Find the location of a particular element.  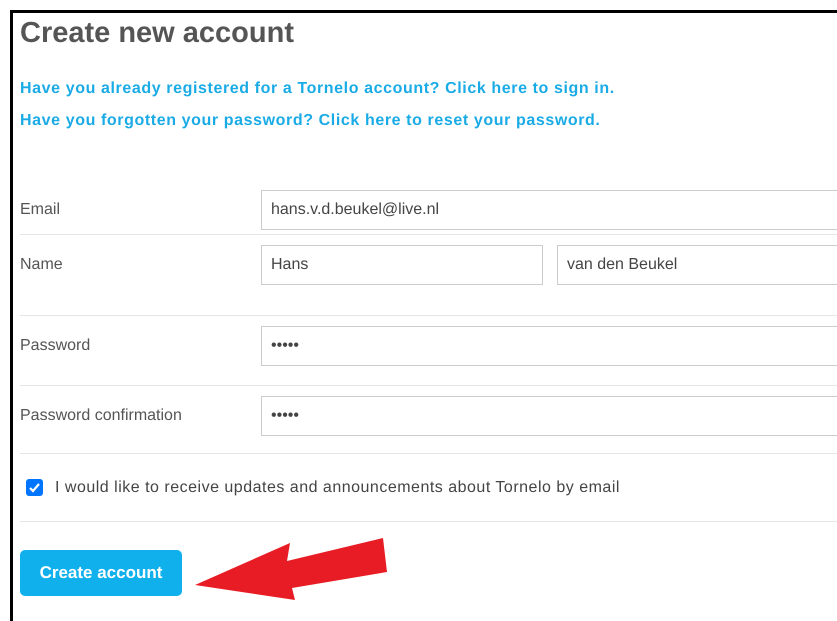

field-label: Name is located at coordinates (42, 265).